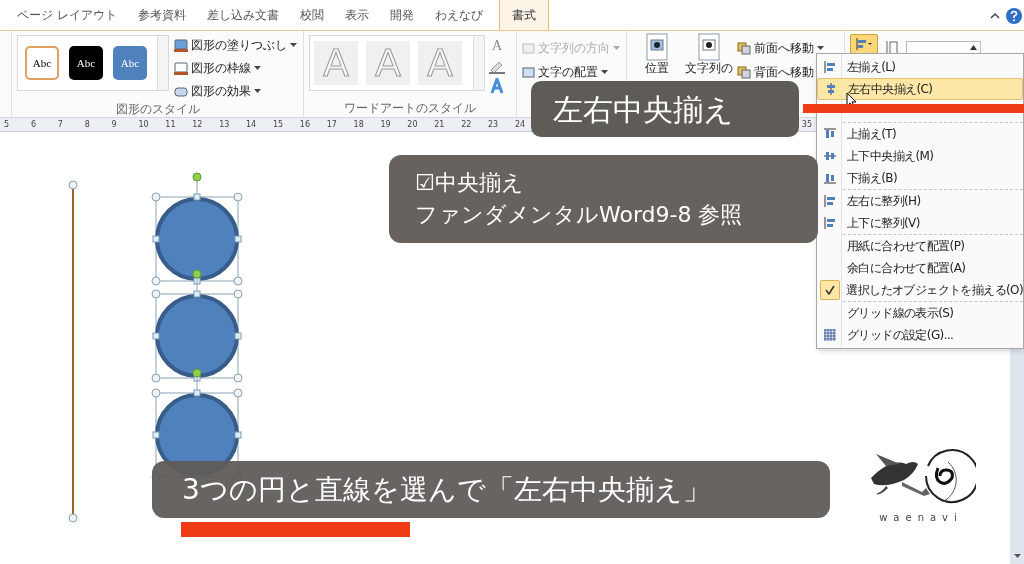 The width and height of the screenshot is (1024, 564). I want to click on ruler-number: 22, so click(467, 124).